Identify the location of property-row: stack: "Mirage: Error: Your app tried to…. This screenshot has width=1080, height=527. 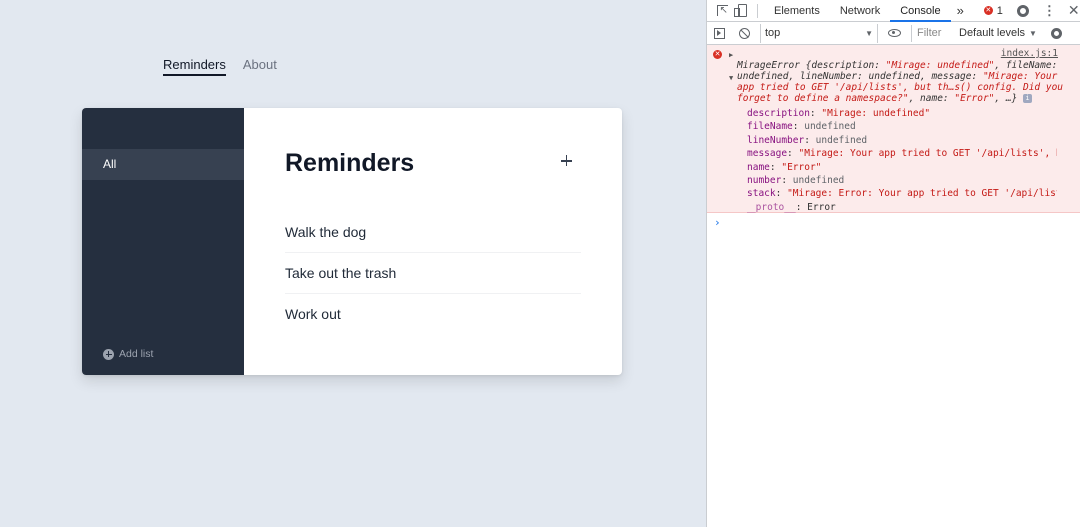
(902, 193).